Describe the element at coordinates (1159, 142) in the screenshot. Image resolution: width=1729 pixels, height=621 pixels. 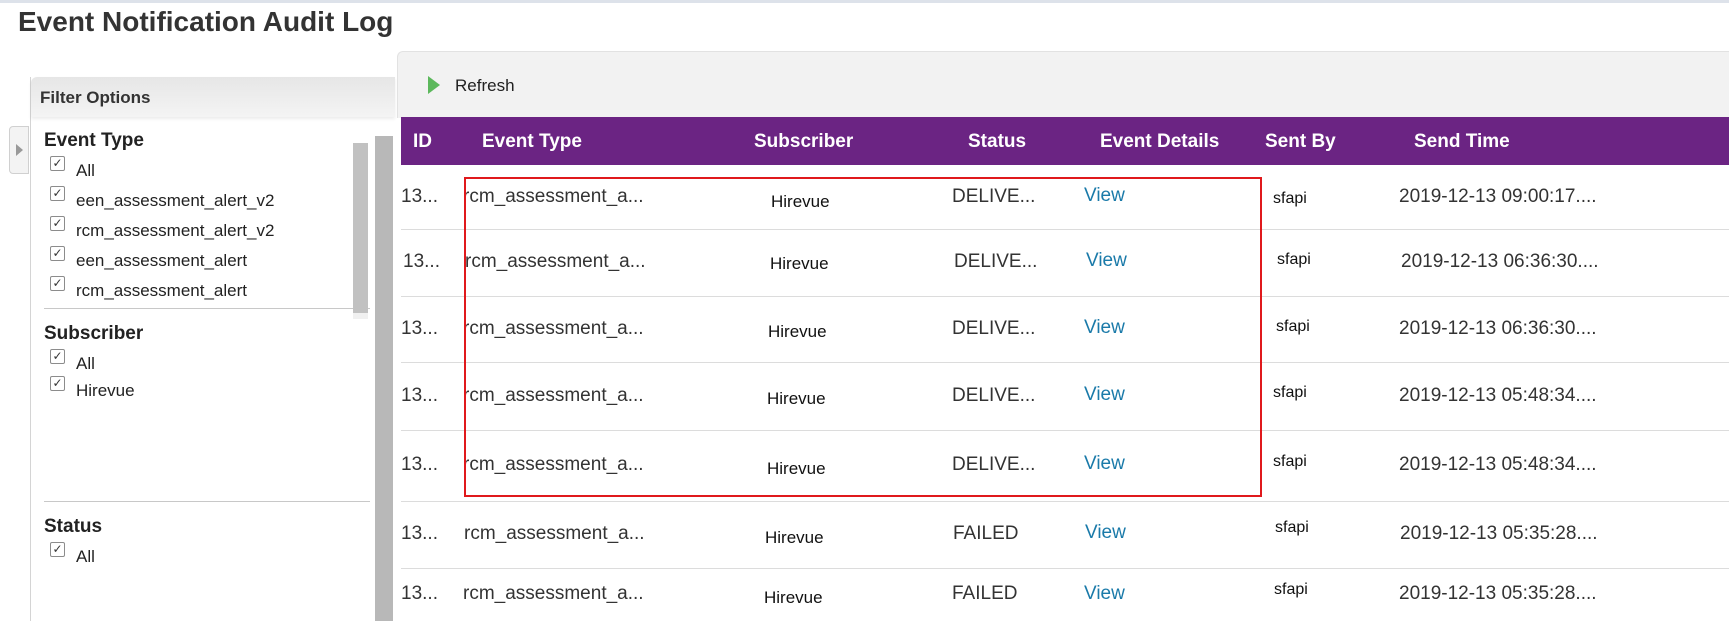
I see `column-header-event-details: Event Details` at that location.